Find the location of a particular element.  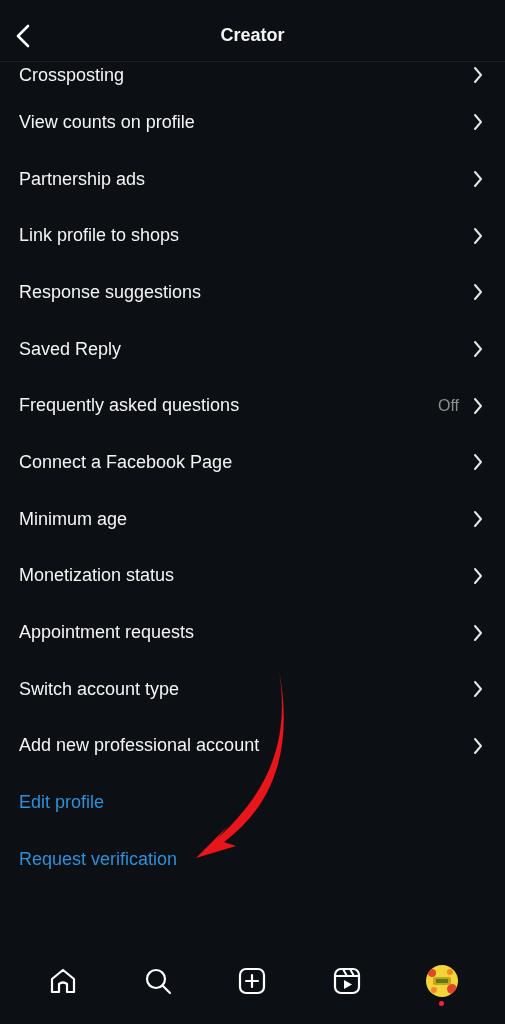

row-label: Crossposting is located at coordinates (72, 75).